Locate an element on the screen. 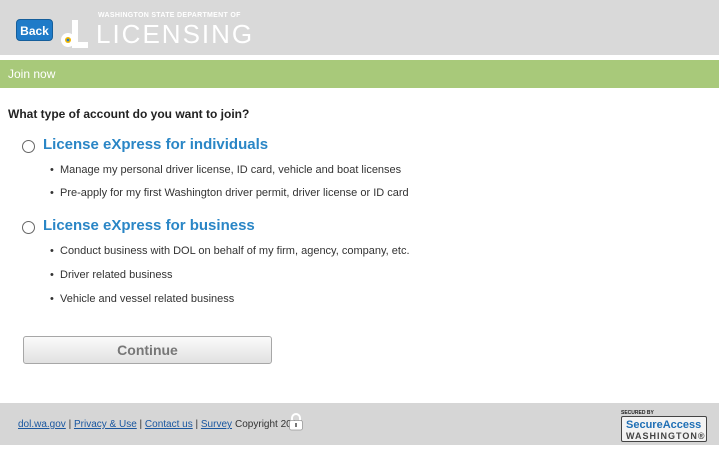 The image size is (719, 451). secure-badge-line2: WASHINGTON® is located at coordinates (666, 436).